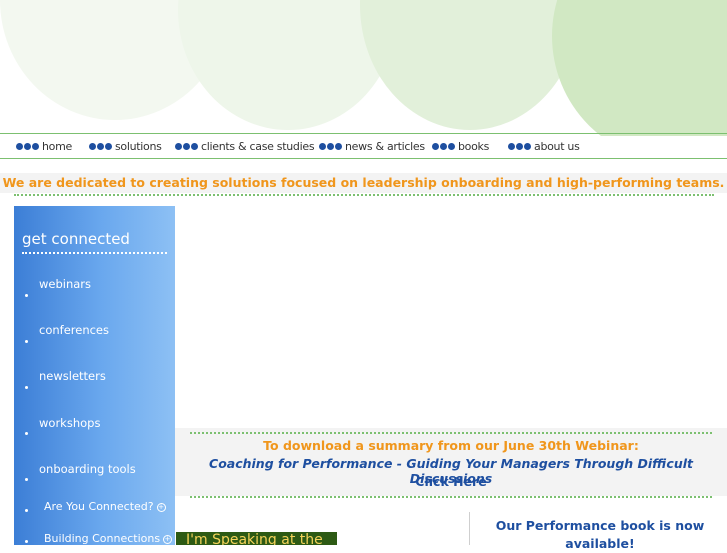 Image resolution: width=727 pixels, height=553 pixels. I want to click on nav-item-clients: clients & case studies, so click(245, 146).